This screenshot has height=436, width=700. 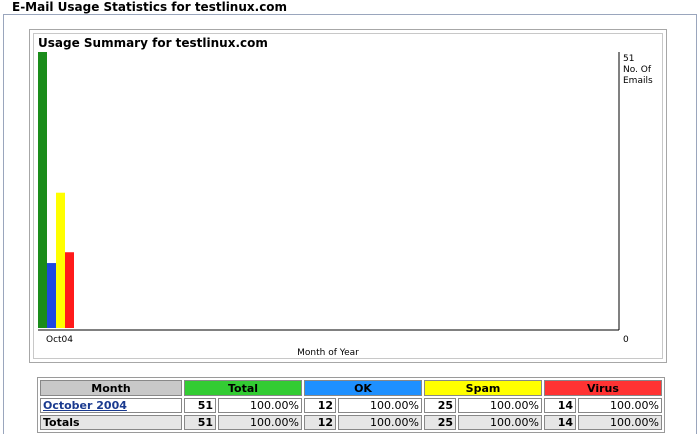 What do you see at coordinates (603, 388) in the screenshot?
I see `header-virus: Virus` at bounding box center [603, 388].